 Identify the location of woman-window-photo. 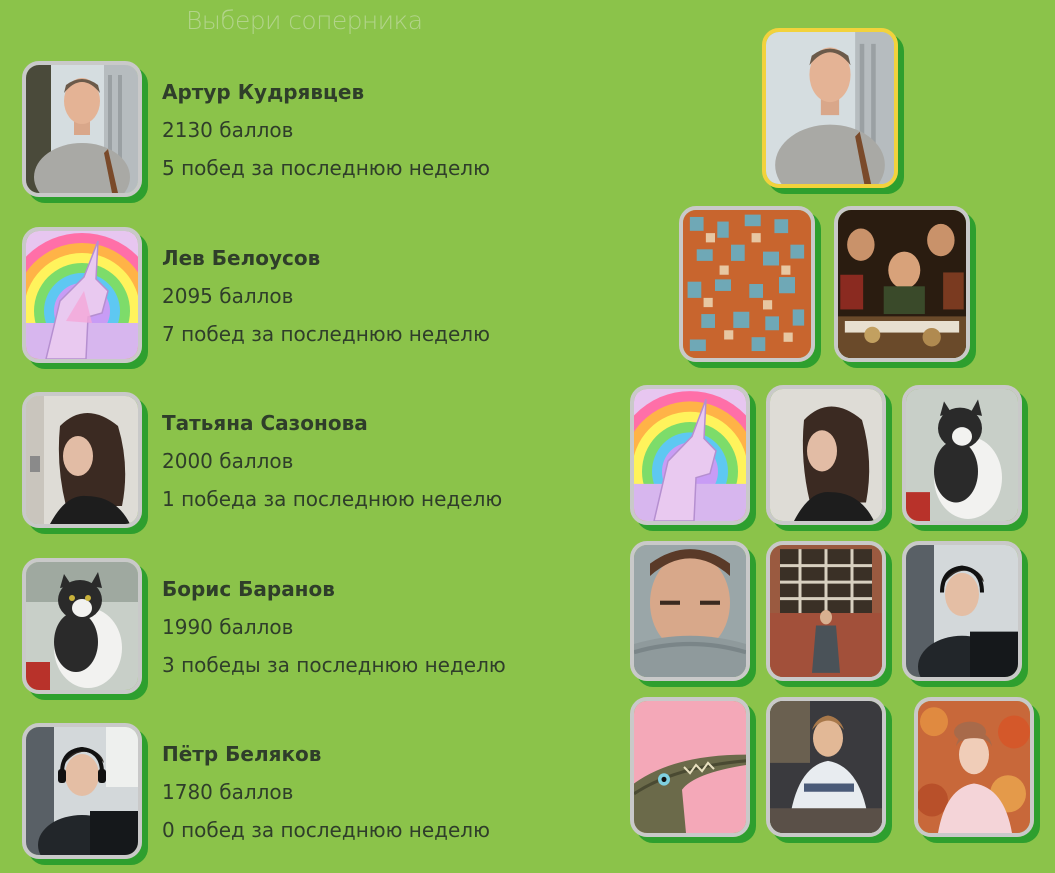
(826, 611).